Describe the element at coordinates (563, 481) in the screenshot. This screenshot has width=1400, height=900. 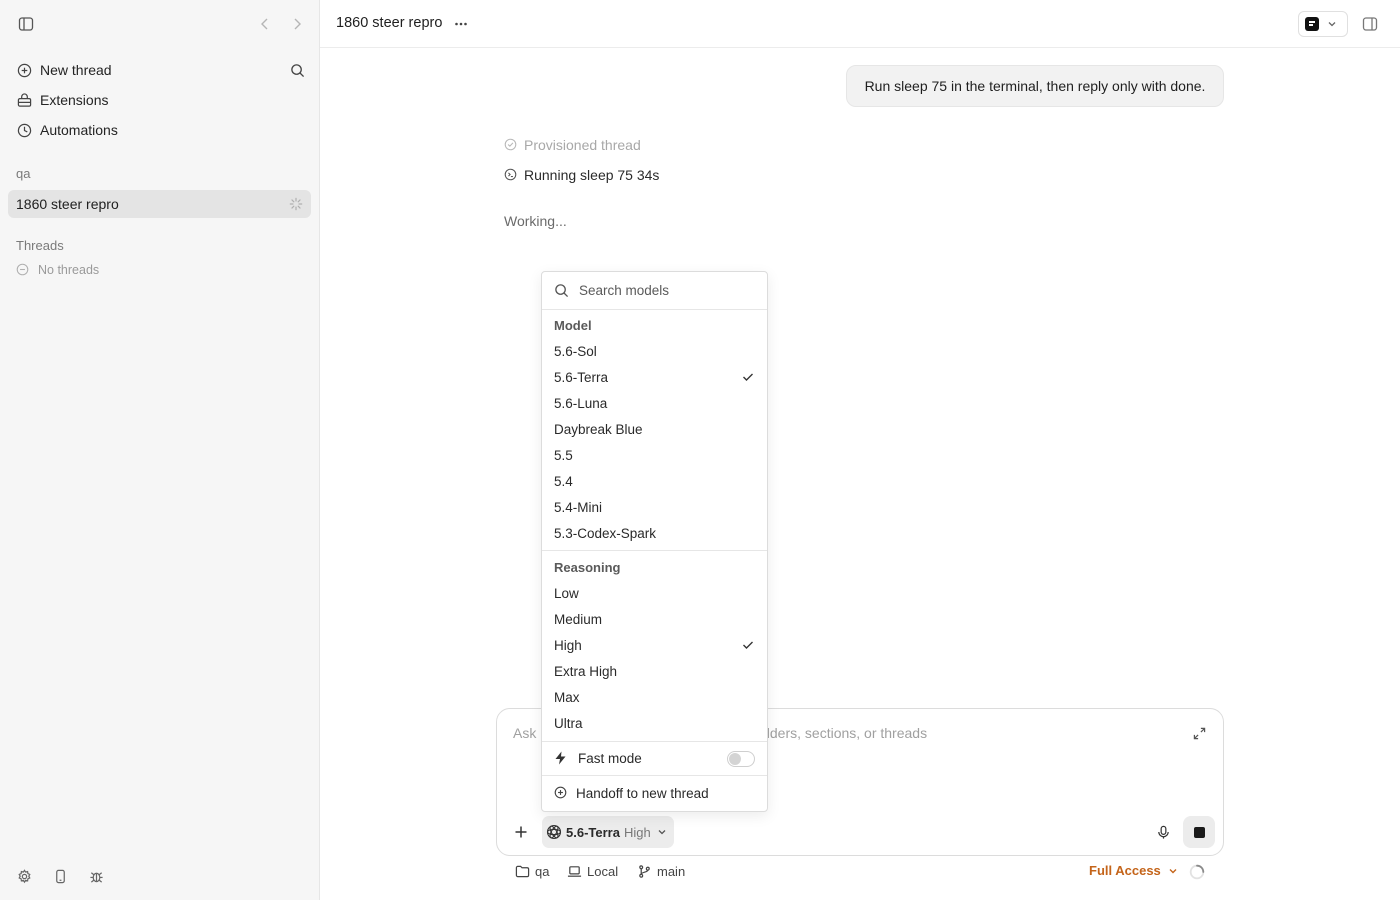
I see `option-label: 5.4` at that location.